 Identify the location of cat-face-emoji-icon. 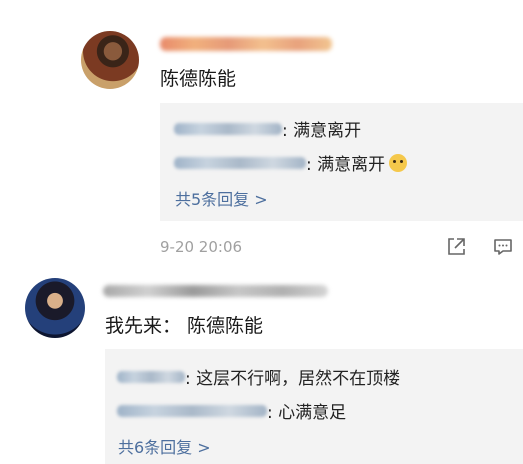
(398, 162).